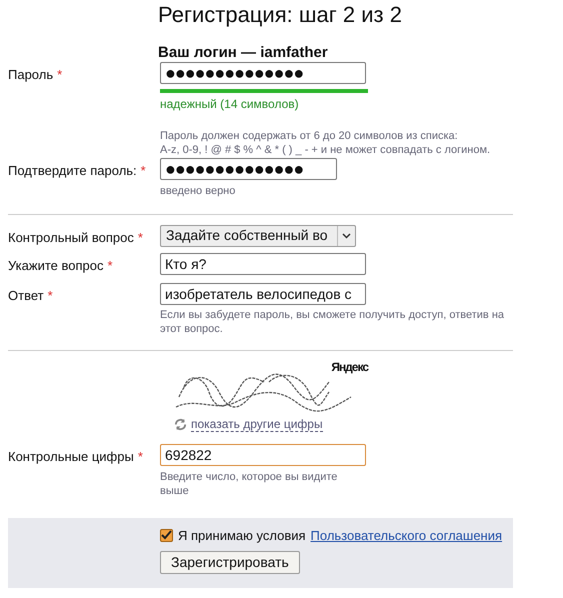  I want to click on hint-text: Введите число, которое вы видите выше, so click(249, 484).